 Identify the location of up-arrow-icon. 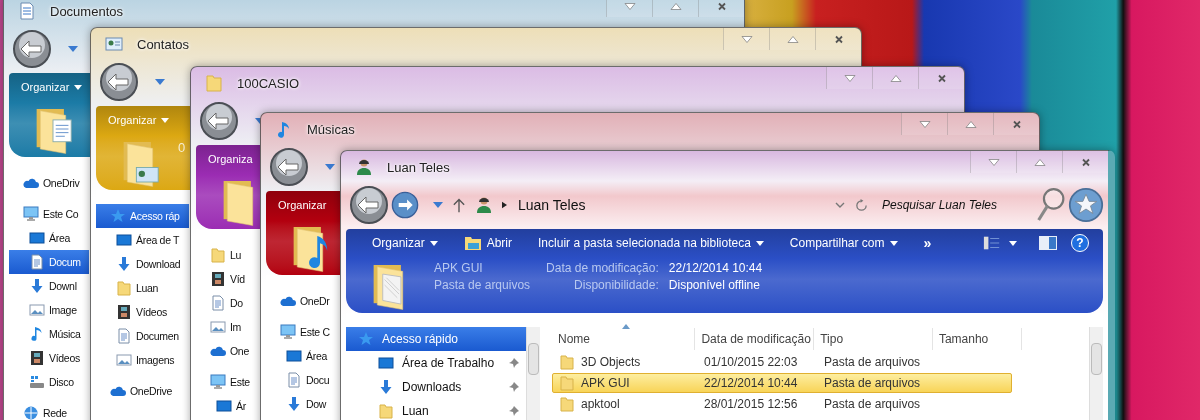
(459, 205).